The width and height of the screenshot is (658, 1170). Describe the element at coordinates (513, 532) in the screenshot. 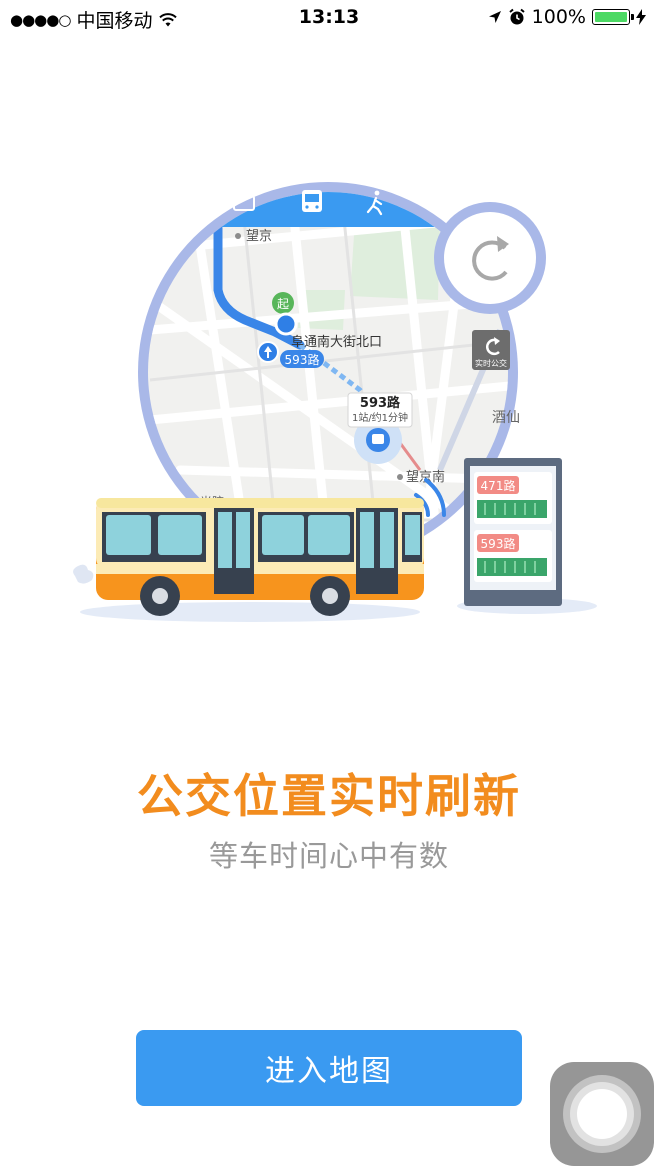

I see `bus-stop-board: 471路 593路` at that location.